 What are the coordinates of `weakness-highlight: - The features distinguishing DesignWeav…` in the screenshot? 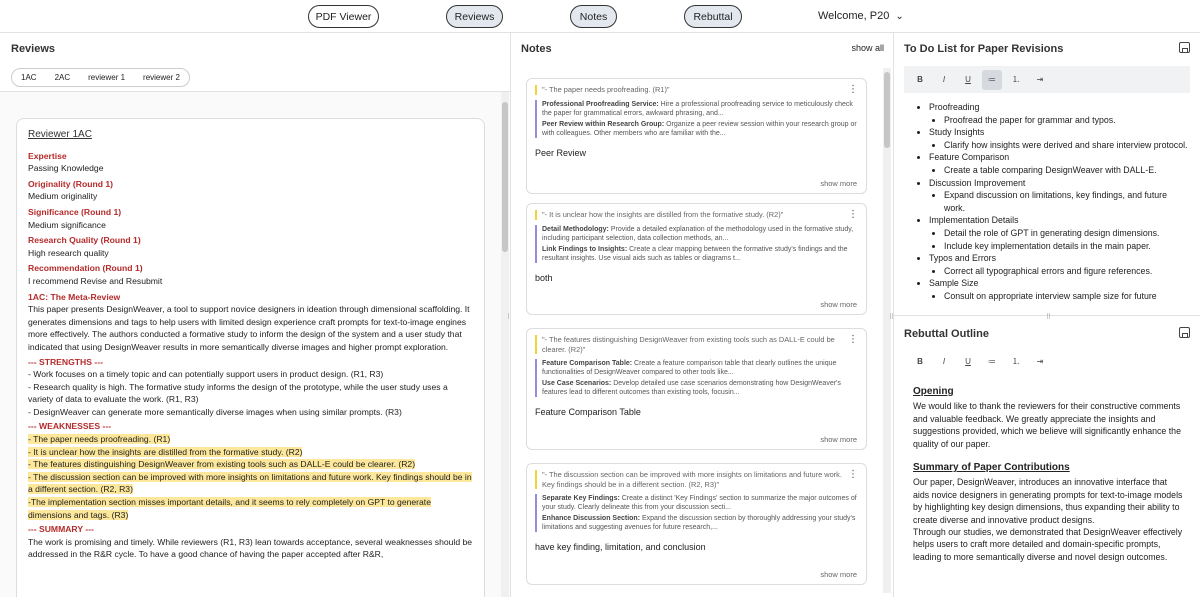 It's located at (222, 464).